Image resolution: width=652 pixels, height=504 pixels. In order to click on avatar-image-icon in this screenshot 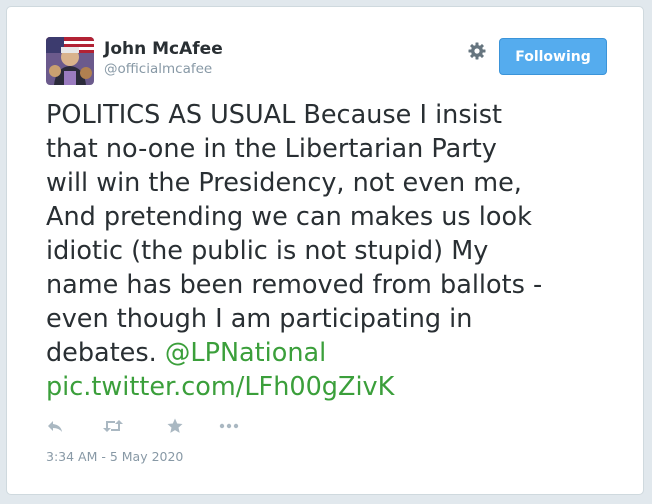, I will do `click(70, 61)`.